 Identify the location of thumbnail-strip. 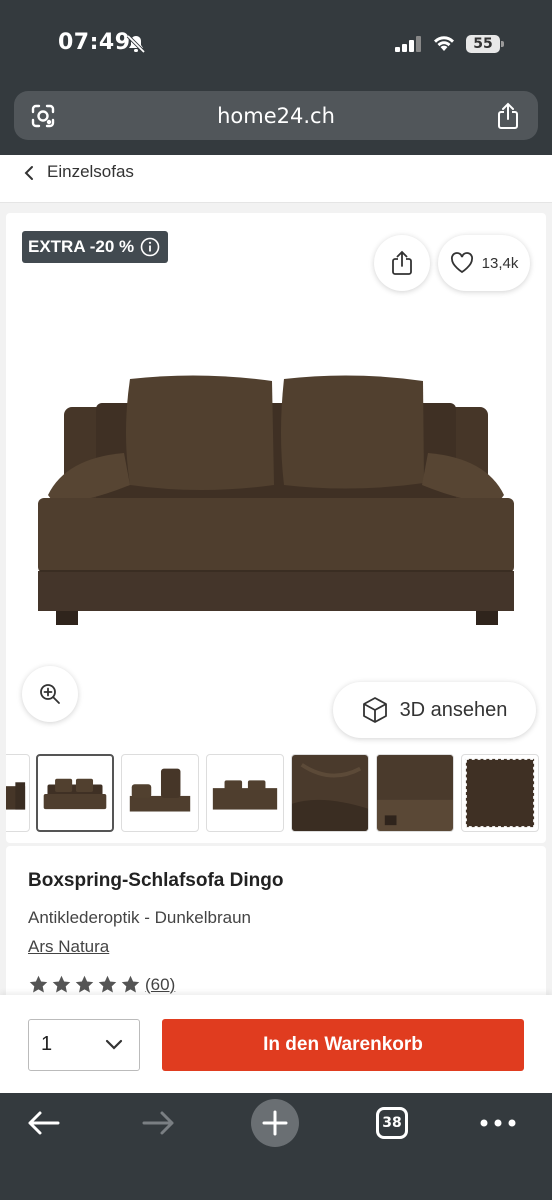
(276, 794).